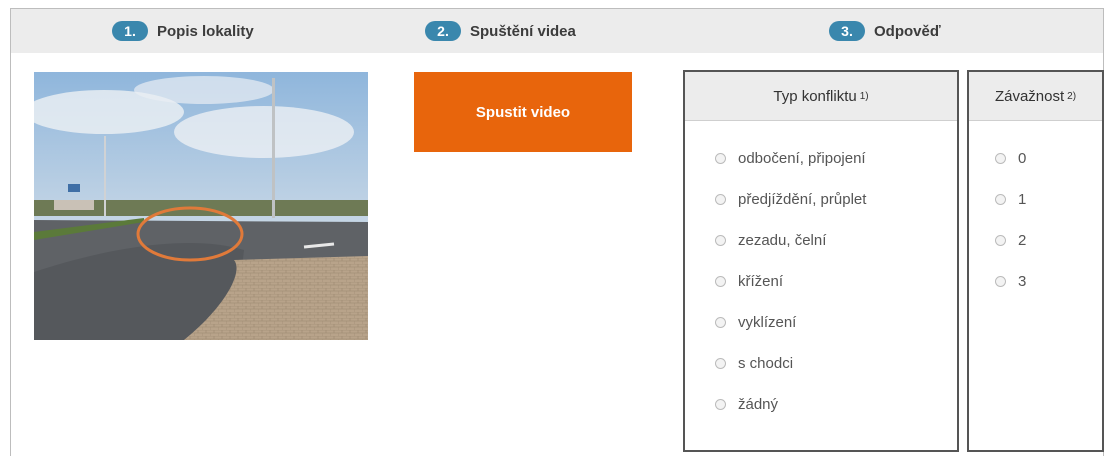 The height and width of the screenshot is (456, 1115). What do you see at coordinates (815, 96) in the screenshot?
I see `conflict-type-title: Typ konfliktu` at bounding box center [815, 96].